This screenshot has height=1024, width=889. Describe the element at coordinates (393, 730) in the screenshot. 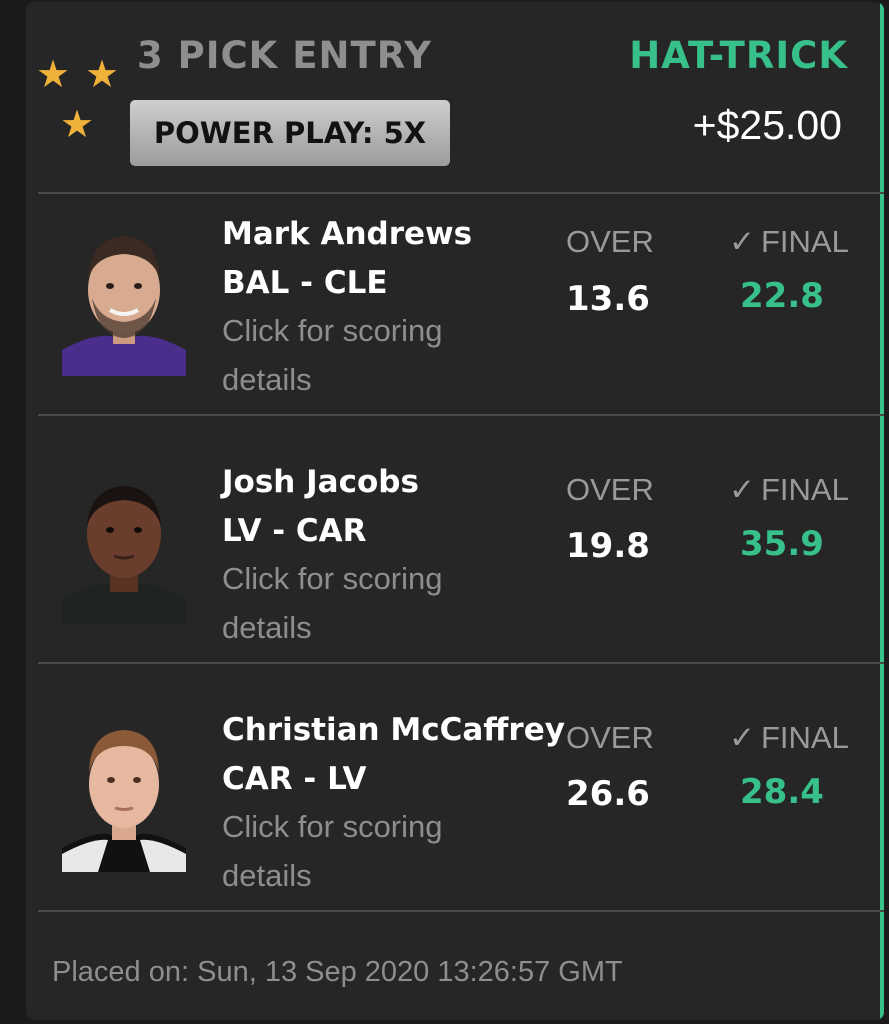

I see `player-name: Christian McCaffrey` at that location.